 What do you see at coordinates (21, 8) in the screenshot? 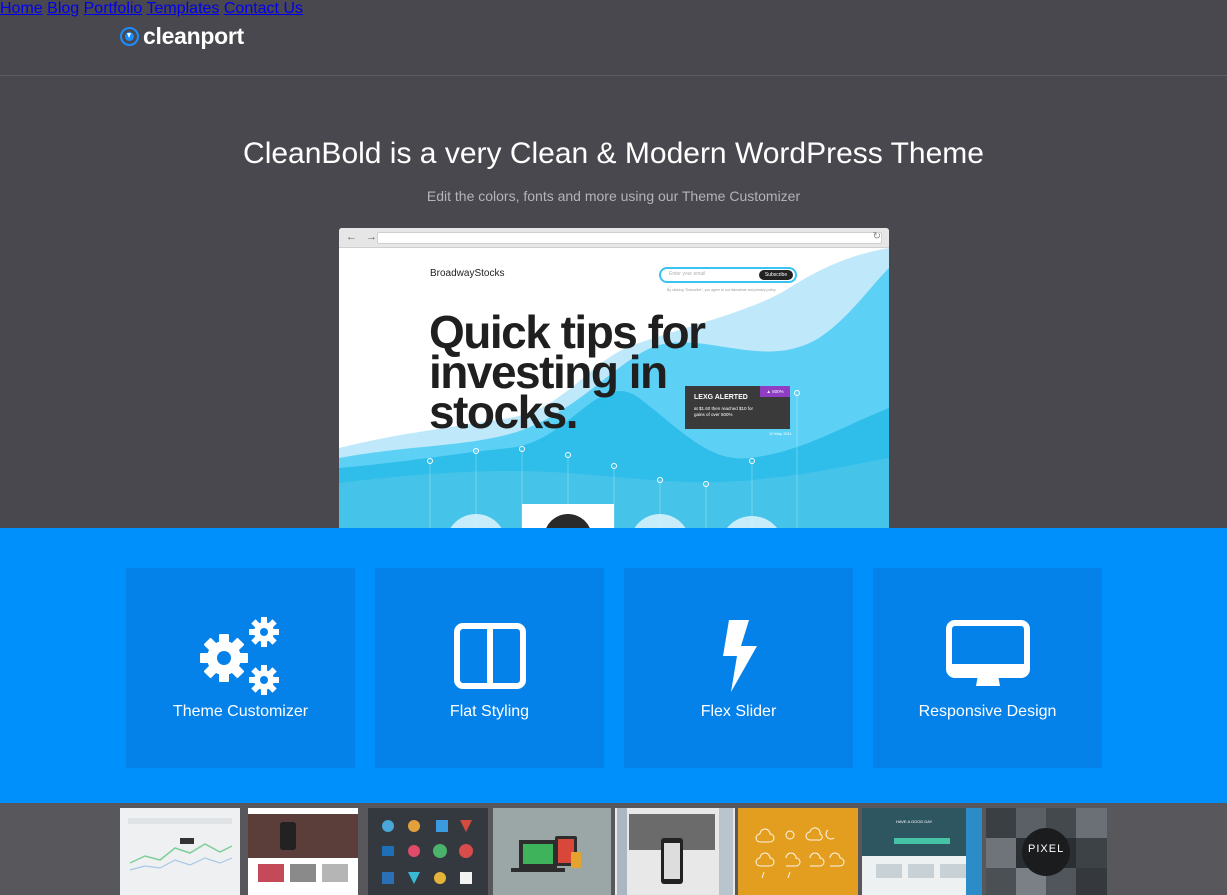
I see `nav-home: Home` at bounding box center [21, 8].